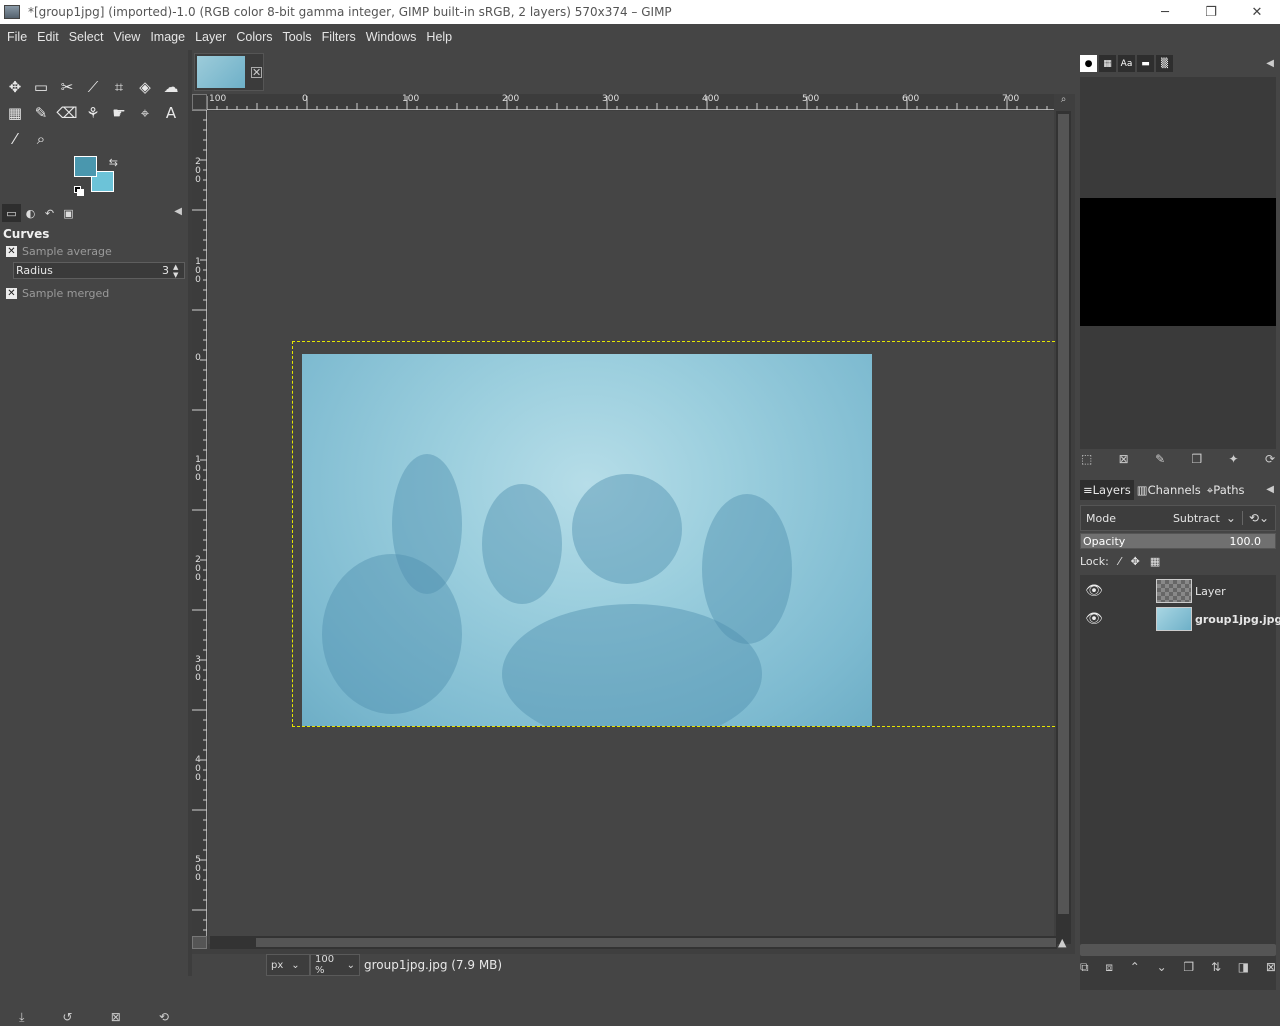 This screenshot has height=1026, width=1280. Describe the element at coordinates (119, 87) in the screenshot. I see `crop-tool-icon: ⌗` at that location.